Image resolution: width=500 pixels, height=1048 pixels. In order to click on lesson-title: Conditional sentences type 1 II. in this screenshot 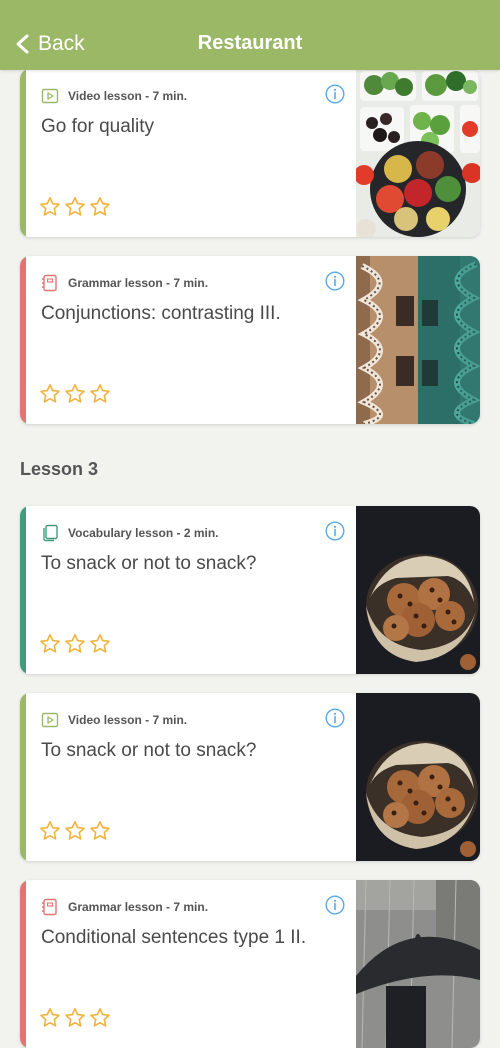, I will do `click(174, 937)`.